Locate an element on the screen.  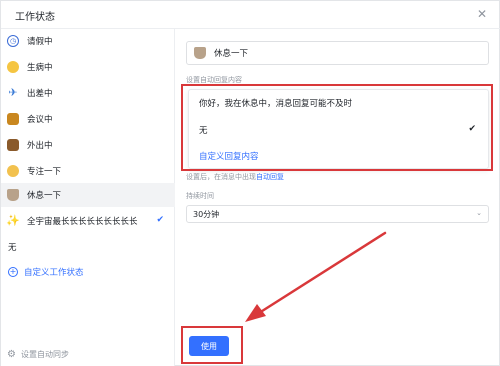
sidebar-item-leave: ◷ 请假中 is located at coordinates (88, 41).